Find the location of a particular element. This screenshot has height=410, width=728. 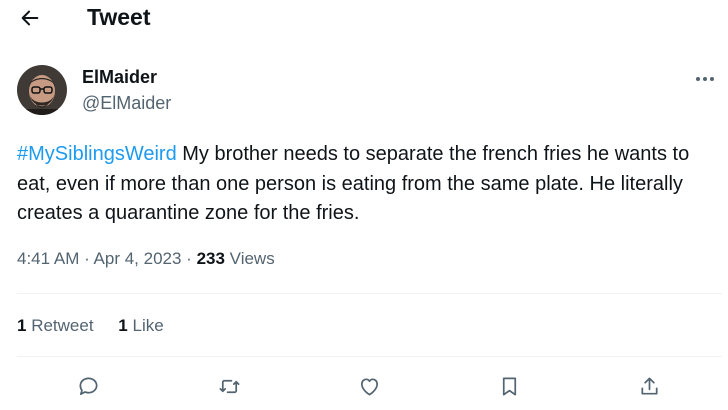

more-button is located at coordinates (705, 79).